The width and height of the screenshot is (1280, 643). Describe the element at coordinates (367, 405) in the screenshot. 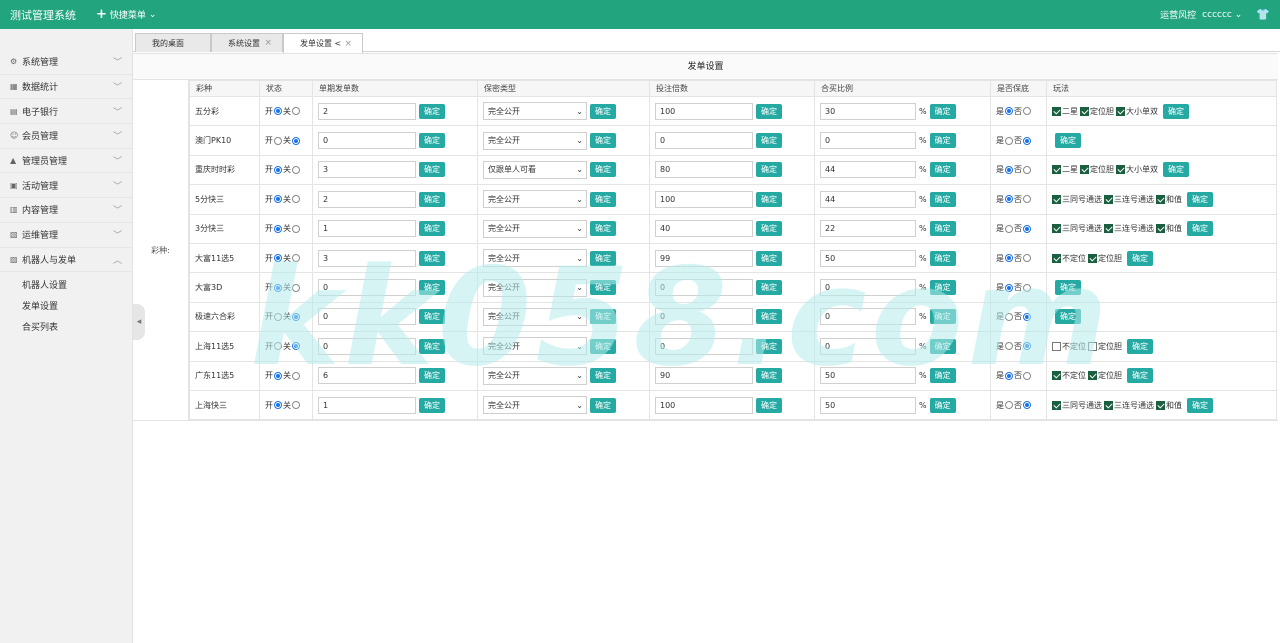

I see `count-input: 1` at that location.